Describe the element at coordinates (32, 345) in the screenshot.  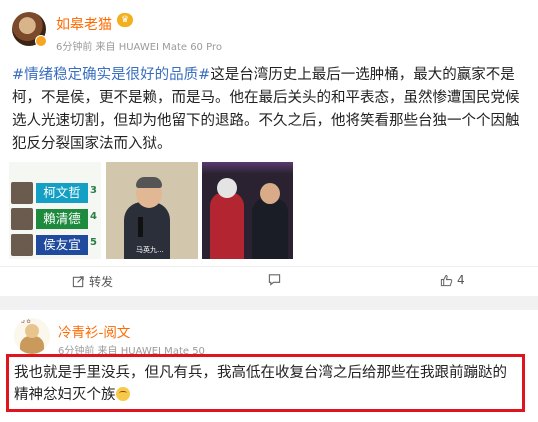
I see `avatar-figure` at that location.